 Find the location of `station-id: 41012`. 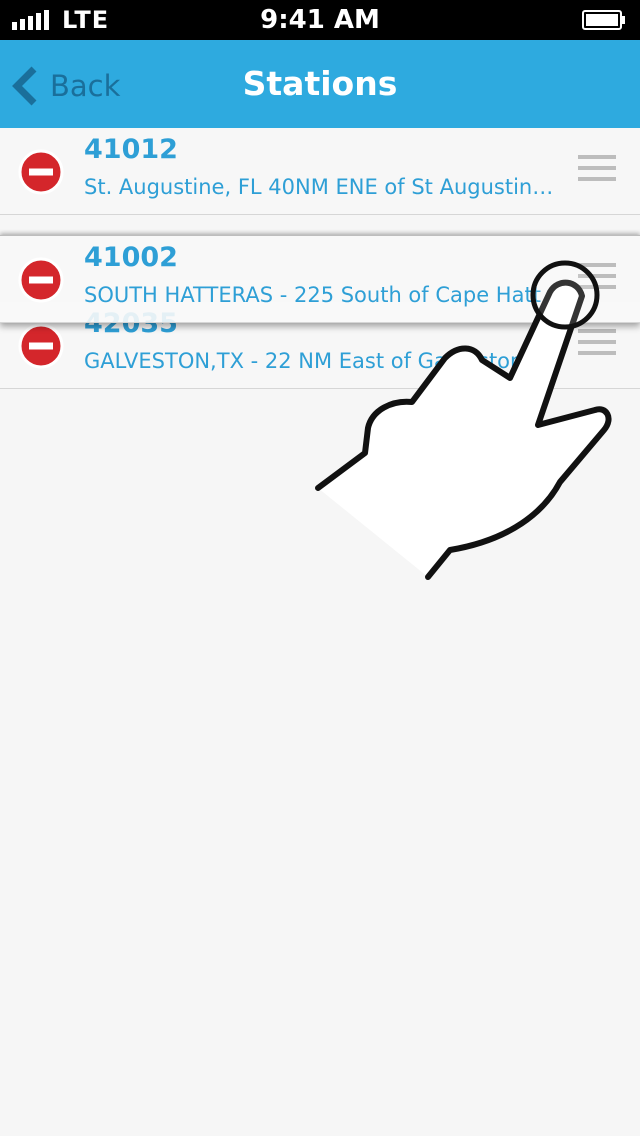

station-id: 41012 is located at coordinates (131, 149).